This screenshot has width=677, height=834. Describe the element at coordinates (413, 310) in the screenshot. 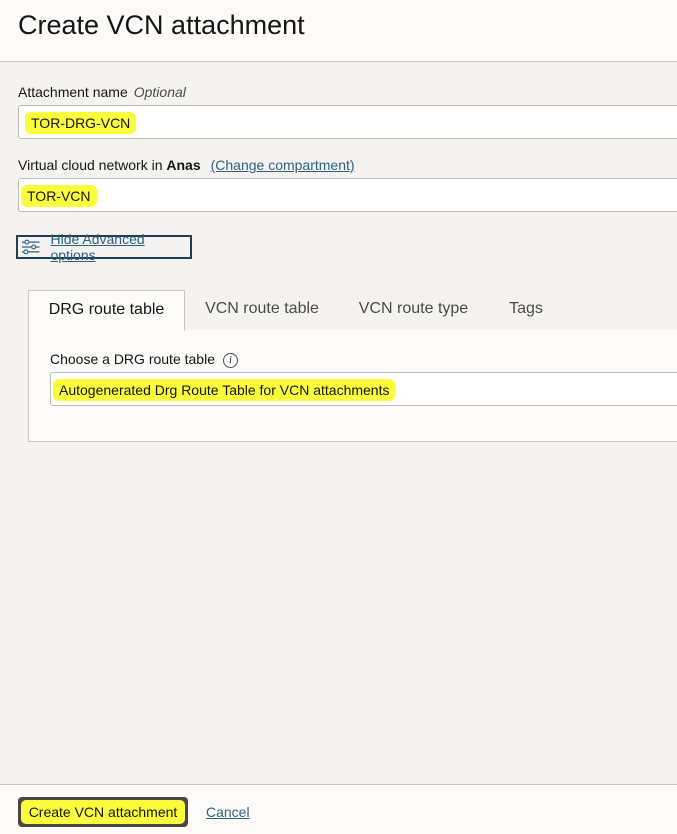

I see `tab-vcn-route-type: VCN route type` at that location.